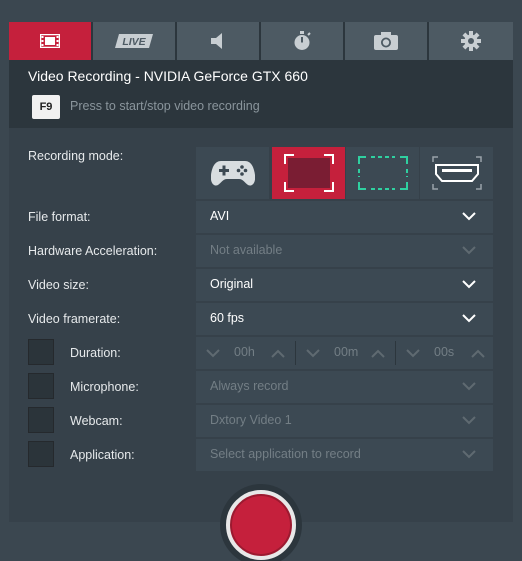 This screenshot has width=522, height=561. I want to click on fullscreen-icon, so click(308, 173).